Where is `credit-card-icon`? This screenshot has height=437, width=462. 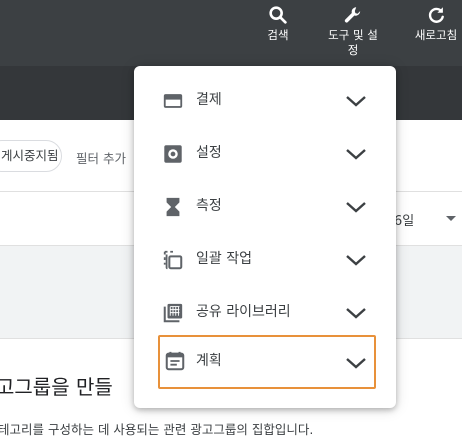
credit-card-icon is located at coordinates (173, 101).